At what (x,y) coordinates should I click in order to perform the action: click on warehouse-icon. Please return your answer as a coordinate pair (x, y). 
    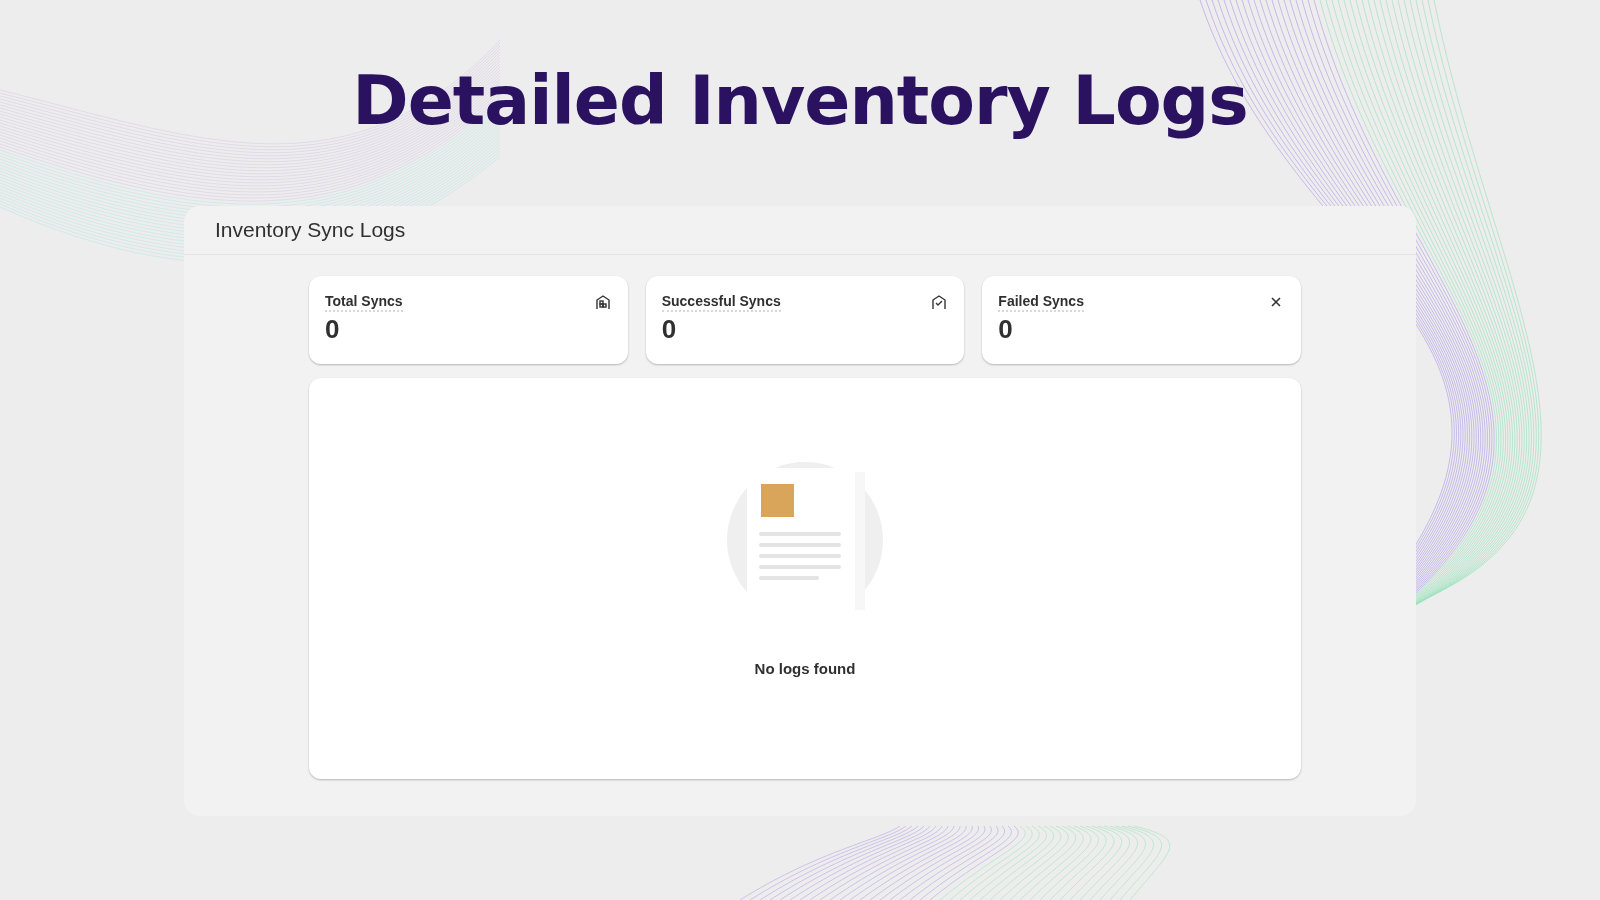
    Looking at the image, I should click on (602, 302).